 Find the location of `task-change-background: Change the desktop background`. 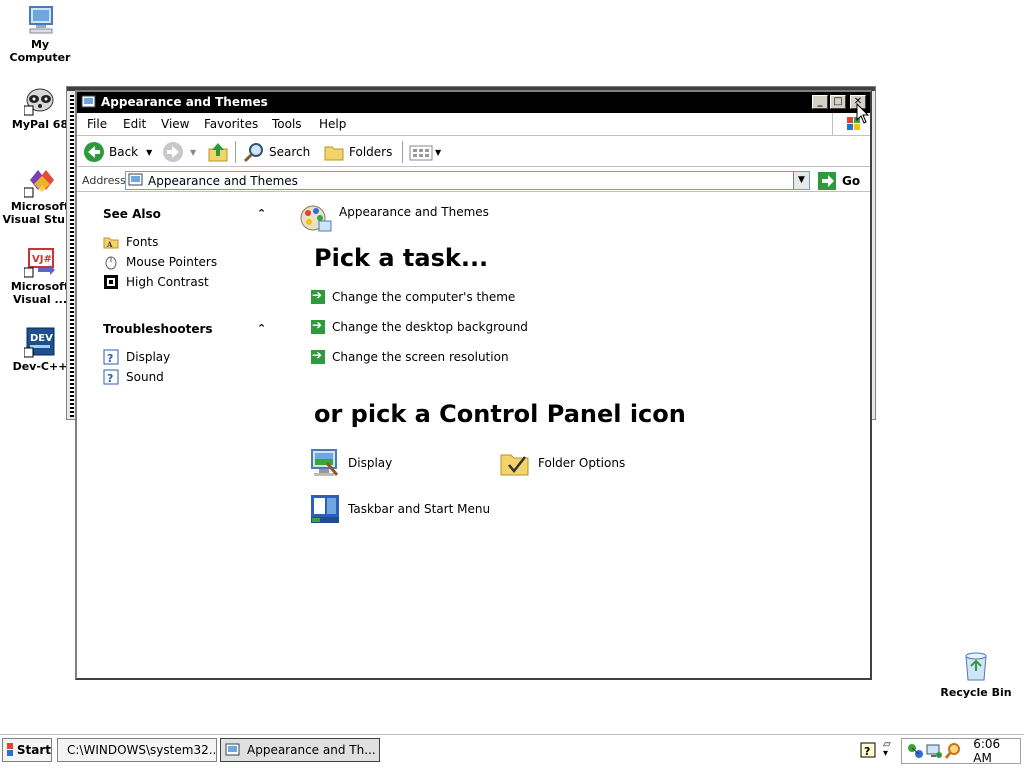

task-change-background: Change the desktop background is located at coordinates (419, 326).